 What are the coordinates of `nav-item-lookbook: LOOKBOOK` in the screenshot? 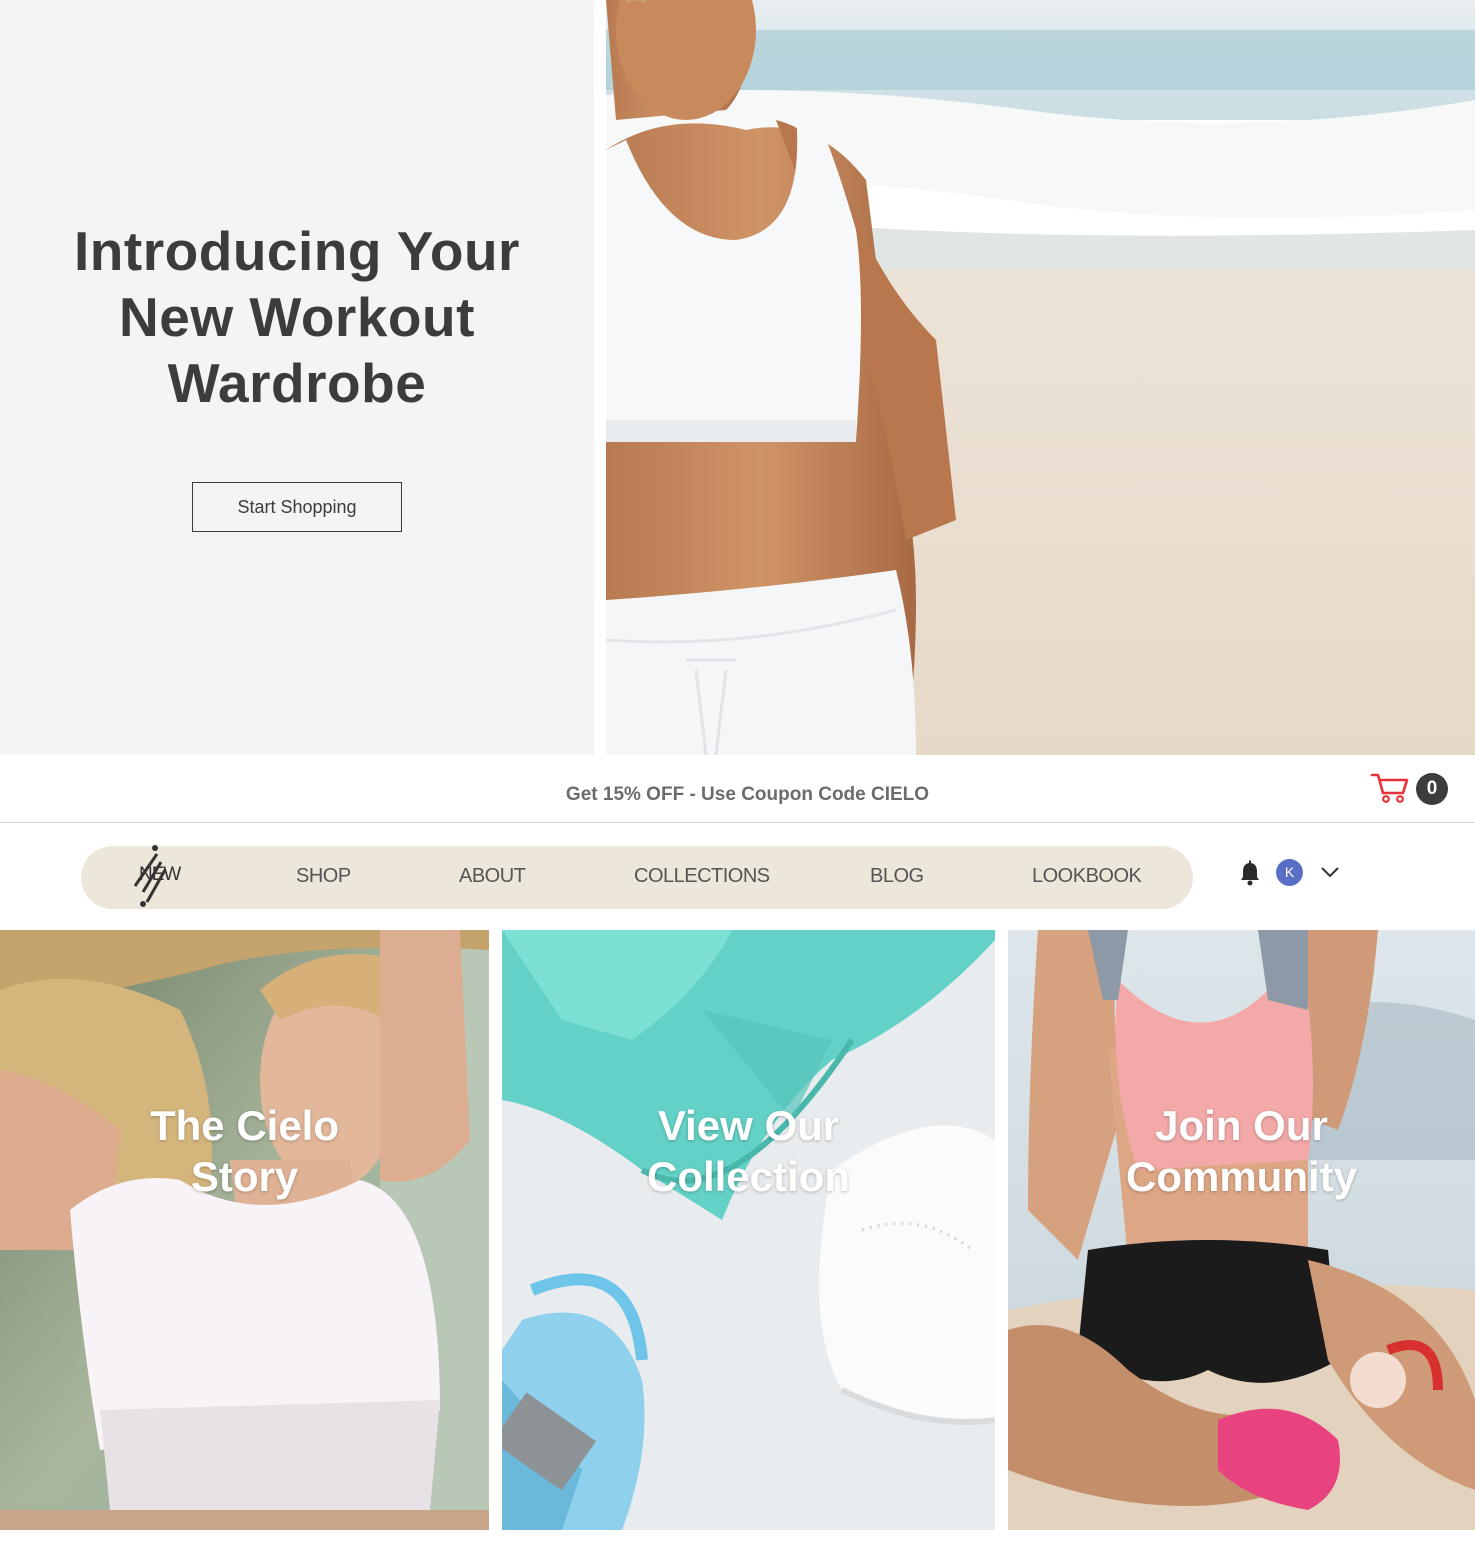 It's located at (1087, 876).